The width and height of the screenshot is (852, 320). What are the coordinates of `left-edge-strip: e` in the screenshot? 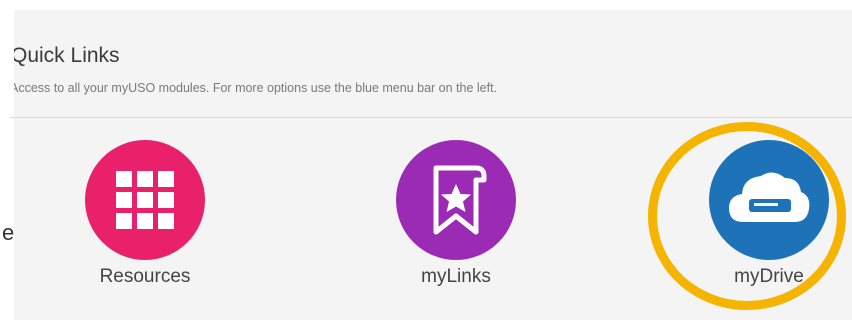 It's located at (7, 160).